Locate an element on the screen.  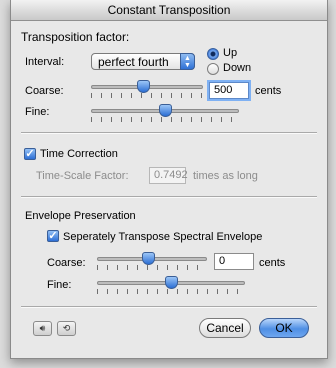
transposition-heading: Transposition factor: is located at coordinates (75, 37).